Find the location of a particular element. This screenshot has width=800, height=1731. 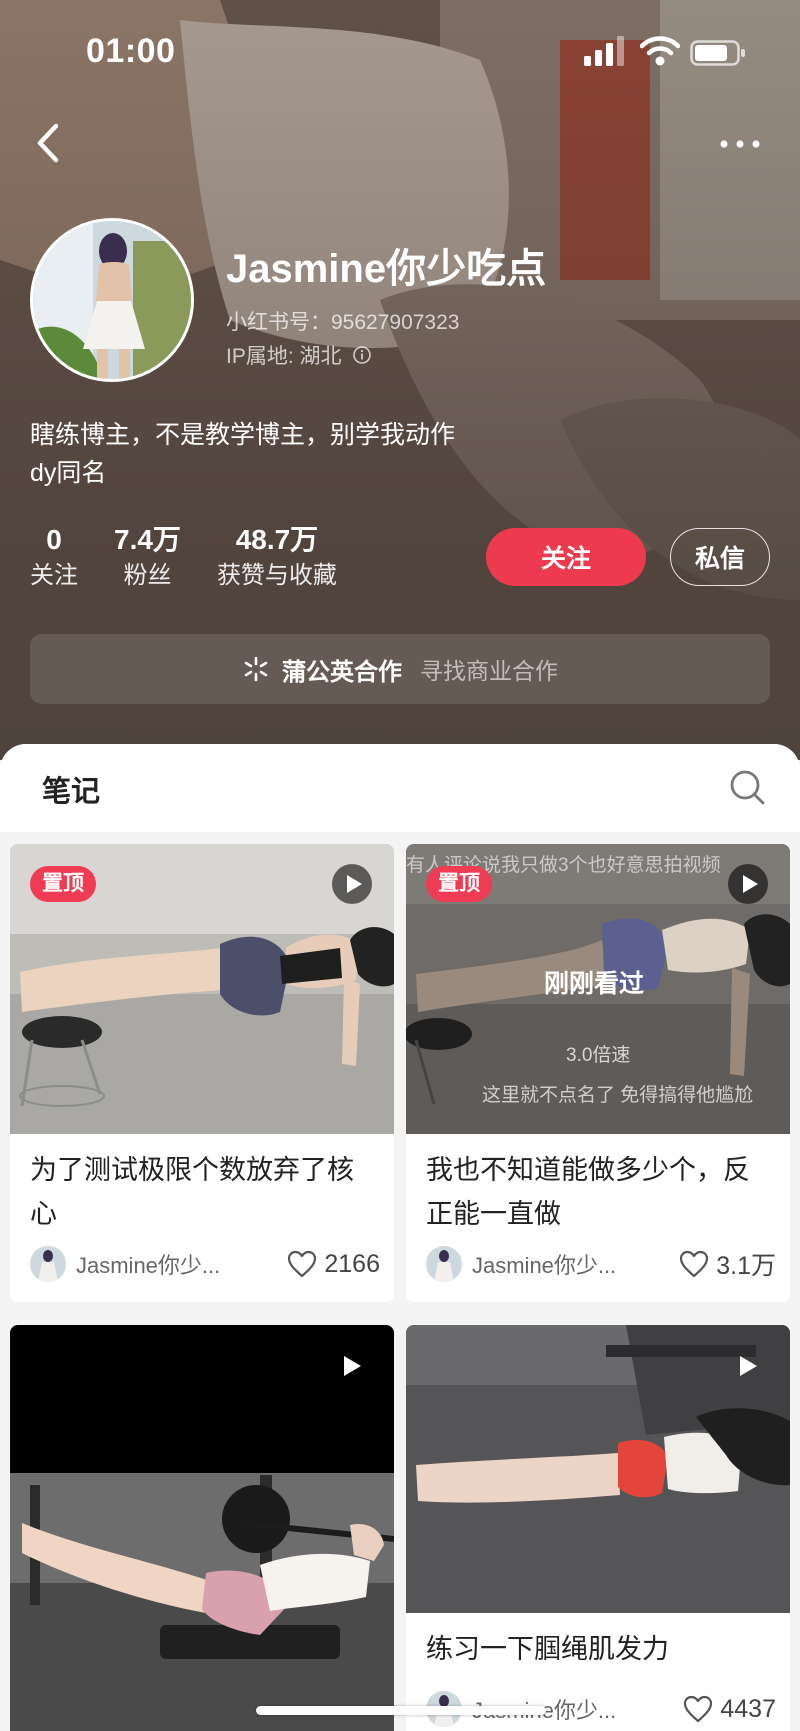

follow-button: 关注 is located at coordinates (566, 557).